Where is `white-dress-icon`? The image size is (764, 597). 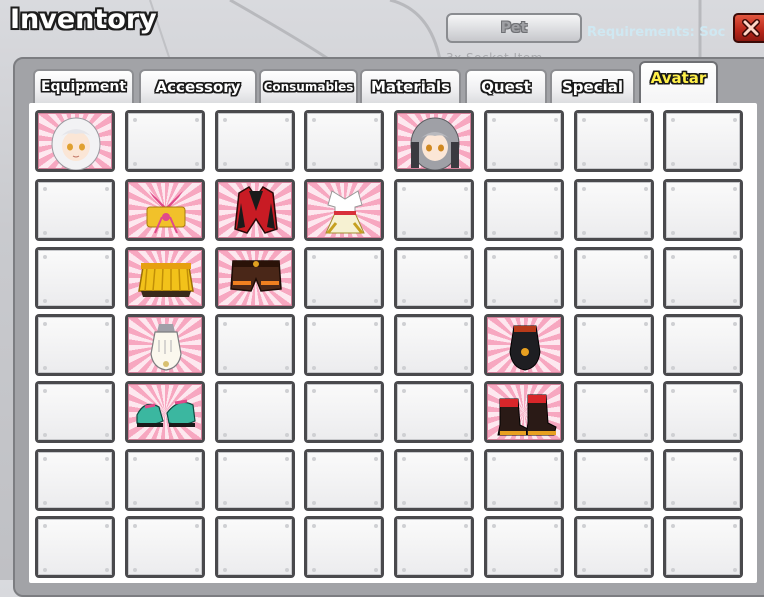 white-dress-icon is located at coordinates (345, 212).